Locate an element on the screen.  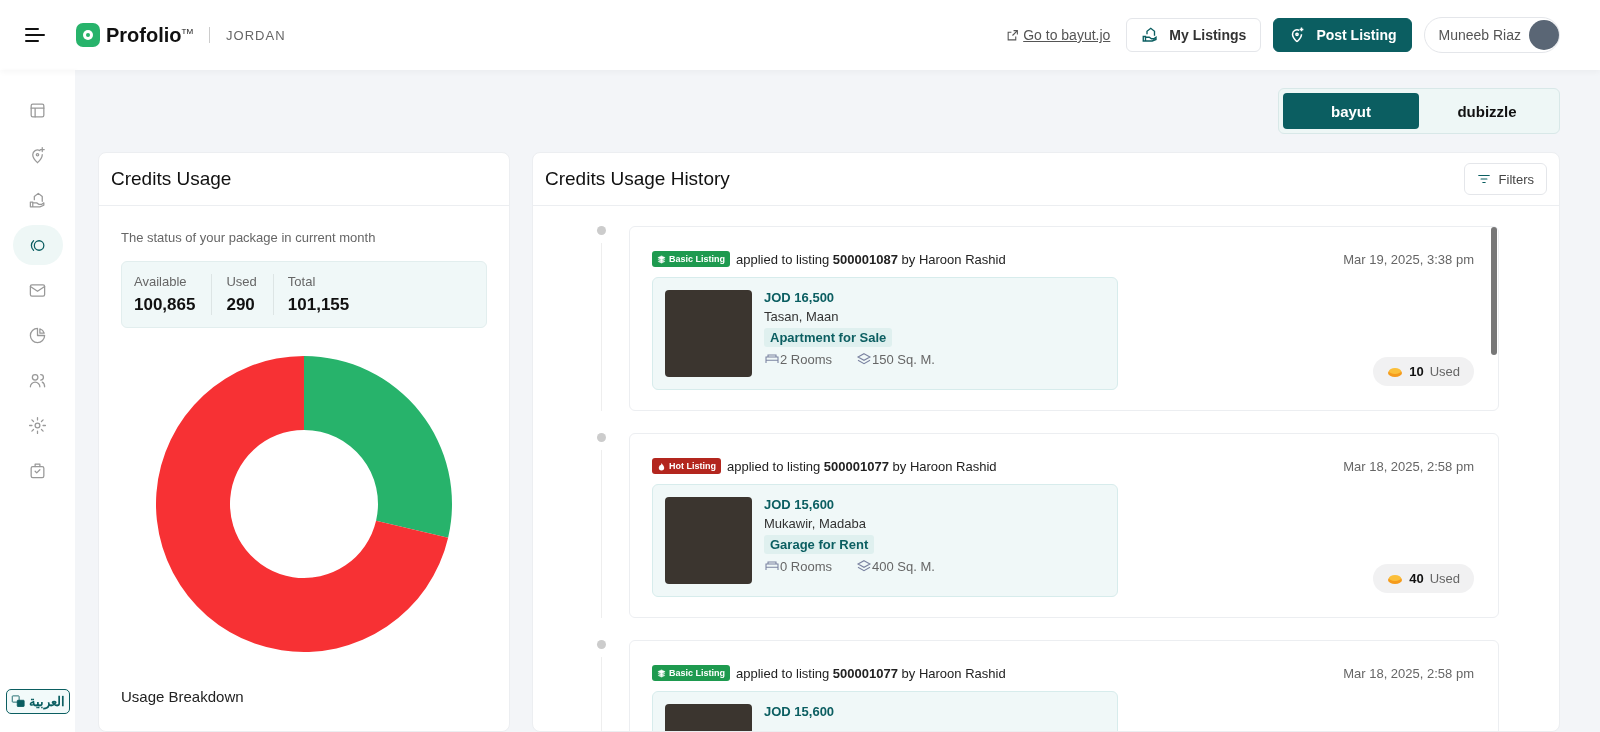
card-subtitle: The status of your package in current month is located at coordinates (249, 237).